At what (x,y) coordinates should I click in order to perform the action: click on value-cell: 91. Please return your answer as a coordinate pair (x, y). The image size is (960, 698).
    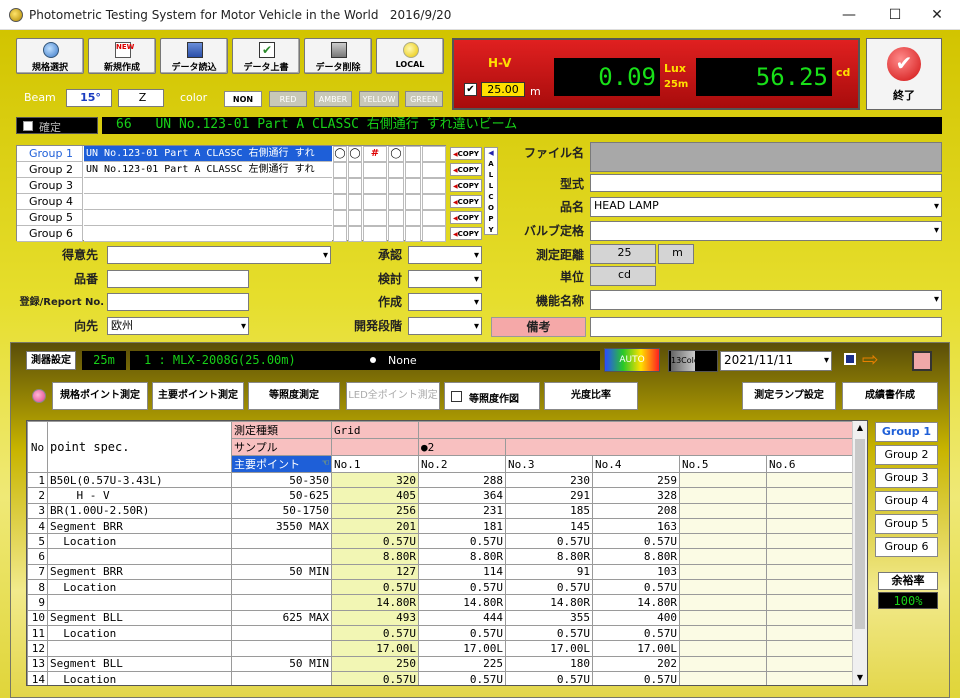
    Looking at the image, I should click on (549, 572).